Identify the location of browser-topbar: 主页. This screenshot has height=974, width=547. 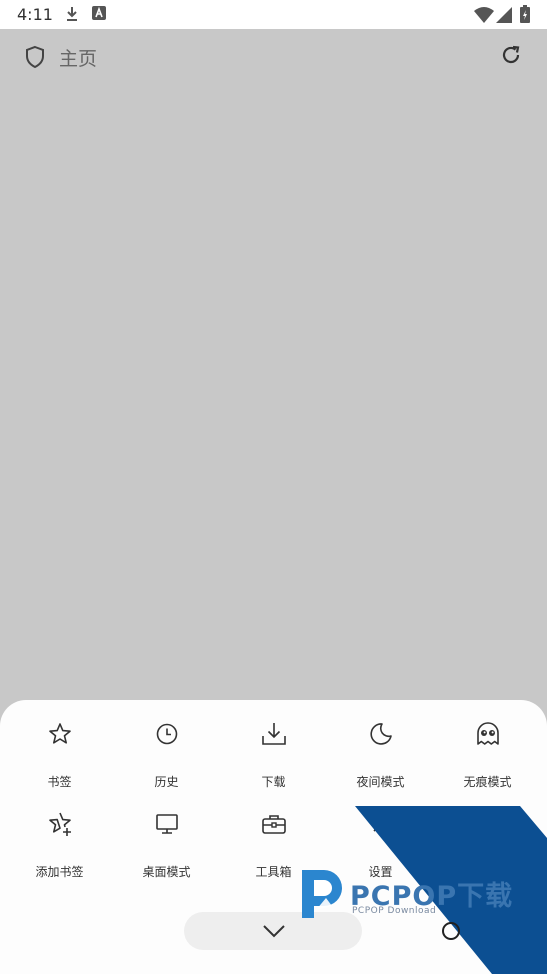
(273, 57).